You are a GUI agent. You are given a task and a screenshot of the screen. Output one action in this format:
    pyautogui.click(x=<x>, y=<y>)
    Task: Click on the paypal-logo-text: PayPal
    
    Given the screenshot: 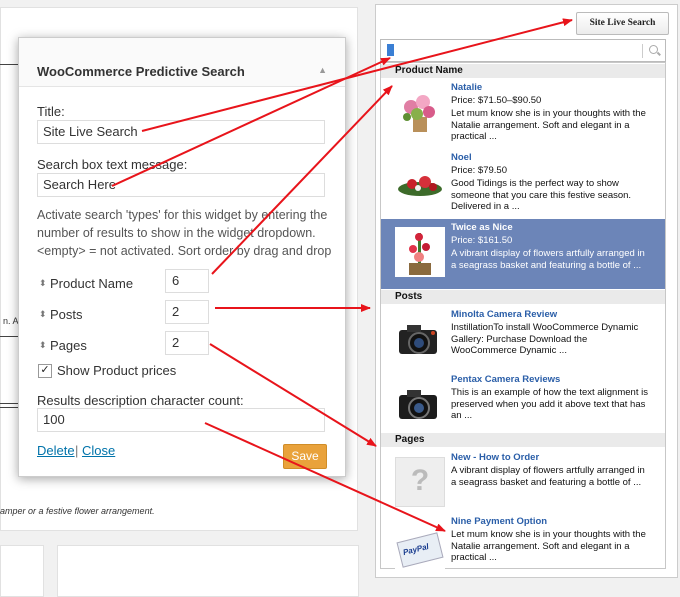 What is the action you would take?
    pyautogui.click(x=416, y=549)
    